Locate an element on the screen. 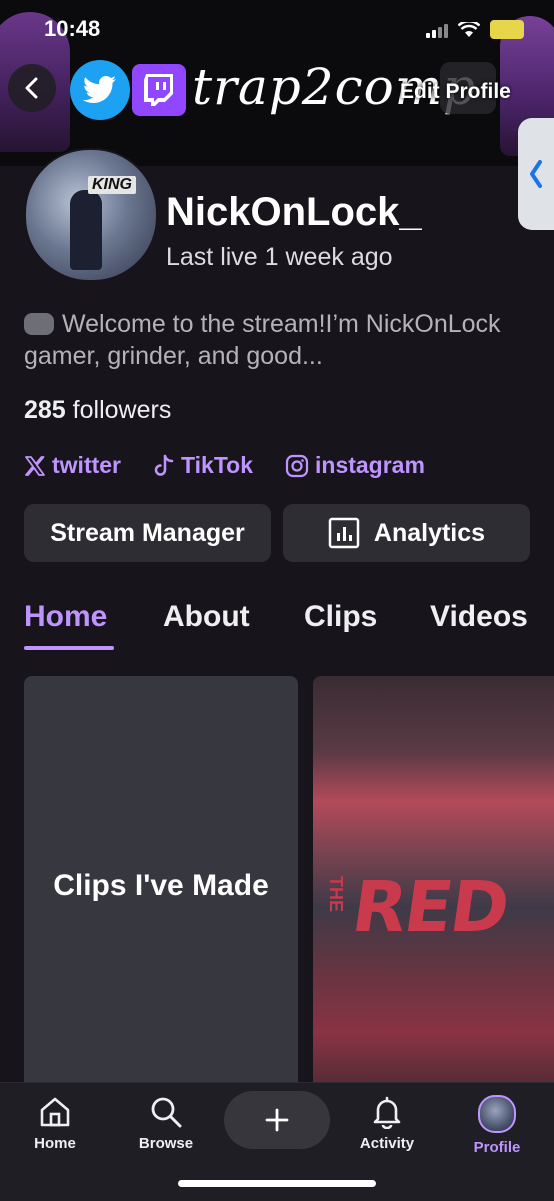 The width and height of the screenshot is (554, 1201). avatar-player-figure is located at coordinates (86, 230).